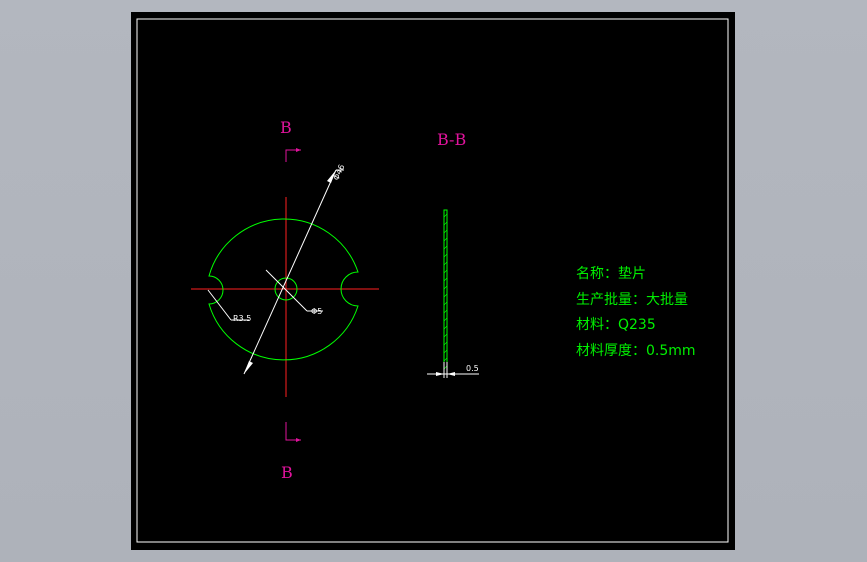 This screenshot has height=562, width=867. I want to click on outer-diameter-label: Φ46, so click(339, 172).